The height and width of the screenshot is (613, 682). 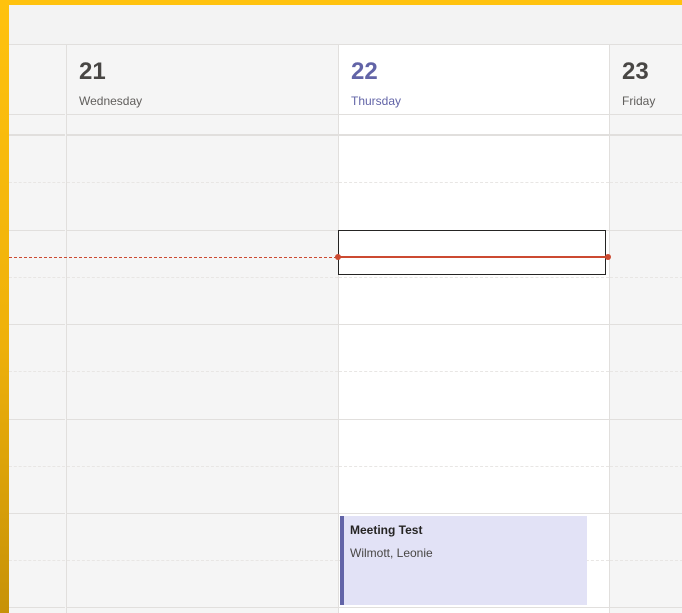 I want to click on day-header-thursday: 22 Thursday, so click(x=474, y=80).